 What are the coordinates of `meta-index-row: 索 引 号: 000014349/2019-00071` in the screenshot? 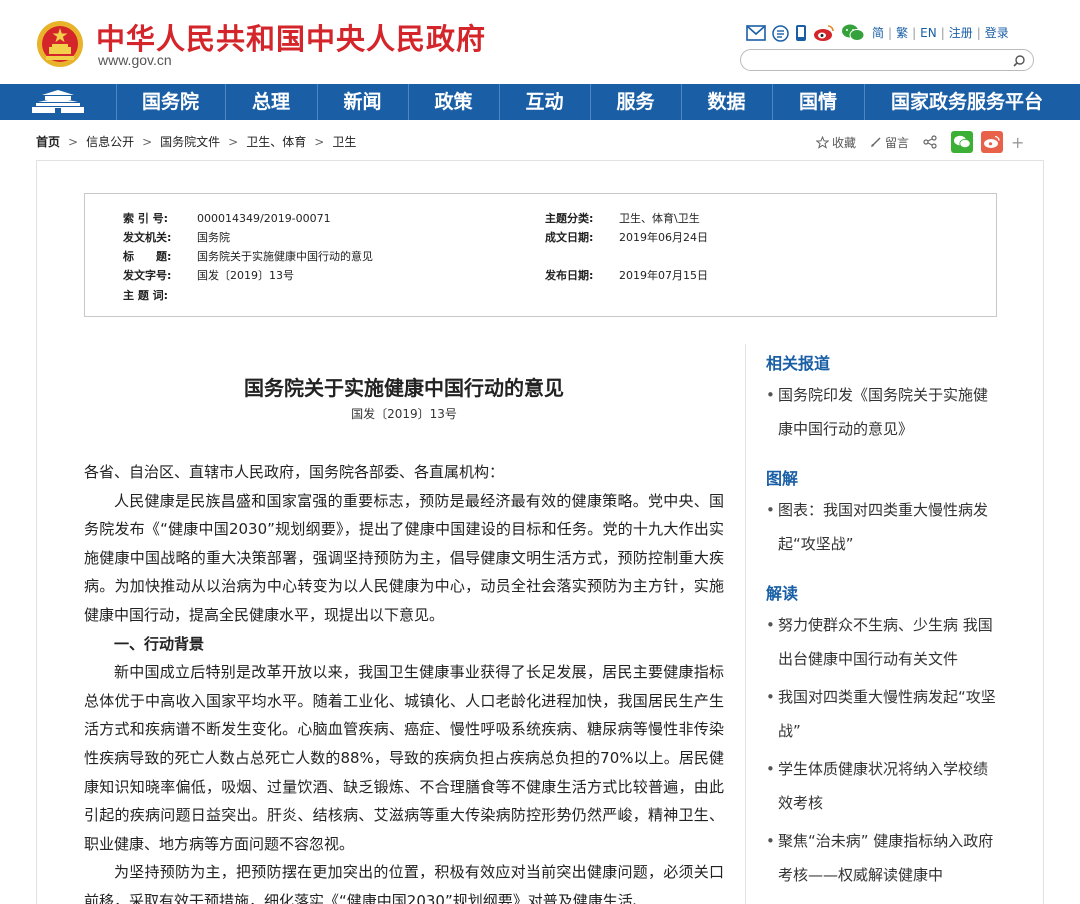 It's located at (227, 218).